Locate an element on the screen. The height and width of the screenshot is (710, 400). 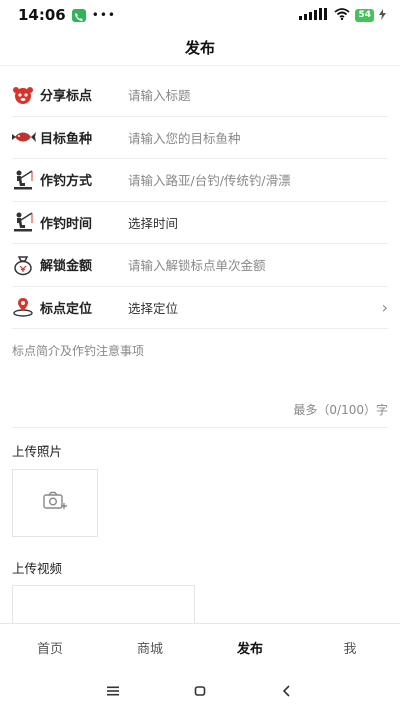
status-right: 54 is located at coordinates (342, 15).